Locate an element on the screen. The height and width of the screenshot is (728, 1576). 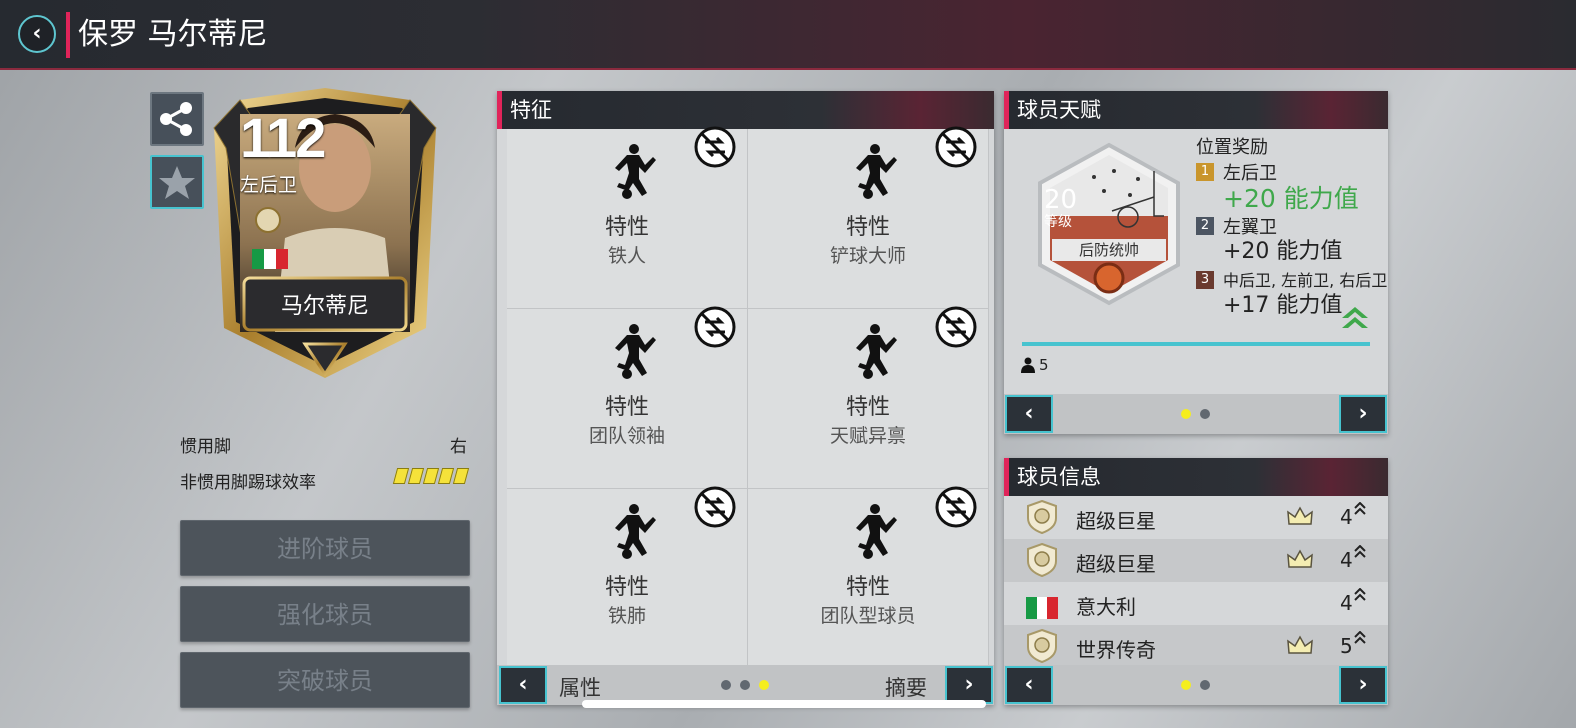
advance-player-button: 进阶球员 is located at coordinates (325, 548).